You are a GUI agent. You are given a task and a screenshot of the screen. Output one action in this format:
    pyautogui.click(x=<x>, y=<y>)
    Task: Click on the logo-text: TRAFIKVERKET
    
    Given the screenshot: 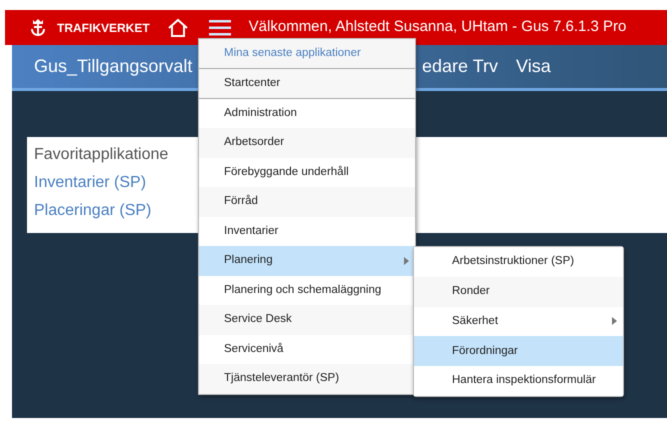 What is the action you would take?
    pyautogui.click(x=103, y=28)
    